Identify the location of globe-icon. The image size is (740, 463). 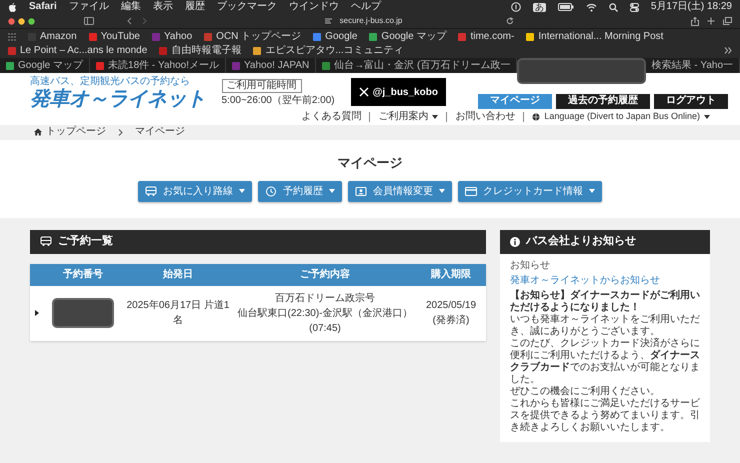
(536, 116).